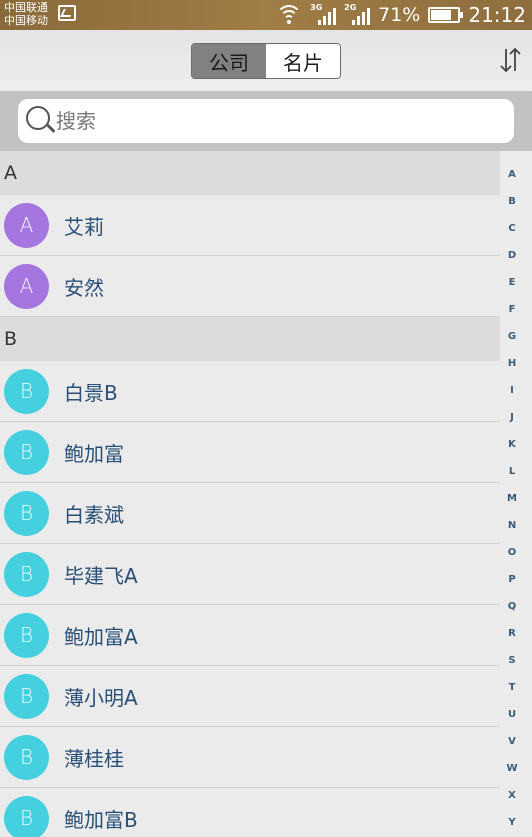  I want to click on contact-name: 鲍加富, so click(94, 453).